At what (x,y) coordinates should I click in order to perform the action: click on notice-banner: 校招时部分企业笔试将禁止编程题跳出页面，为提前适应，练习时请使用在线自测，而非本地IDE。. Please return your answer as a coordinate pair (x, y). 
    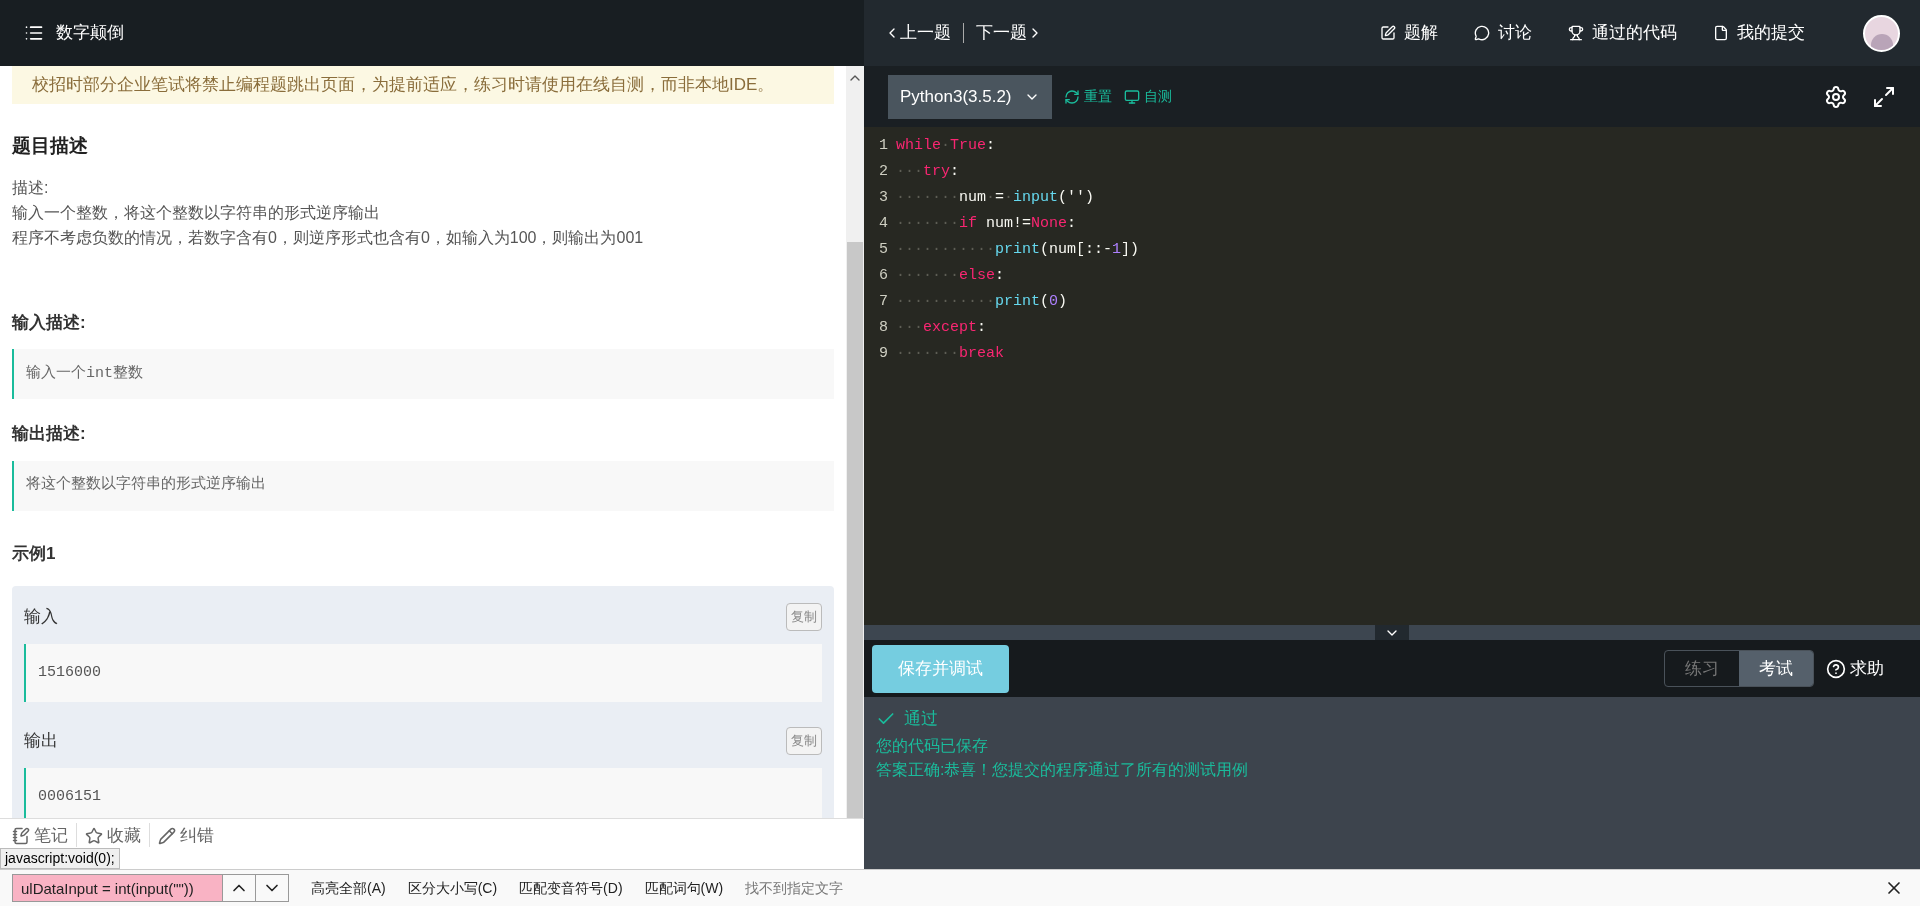
    Looking at the image, I should click on (423, 85).